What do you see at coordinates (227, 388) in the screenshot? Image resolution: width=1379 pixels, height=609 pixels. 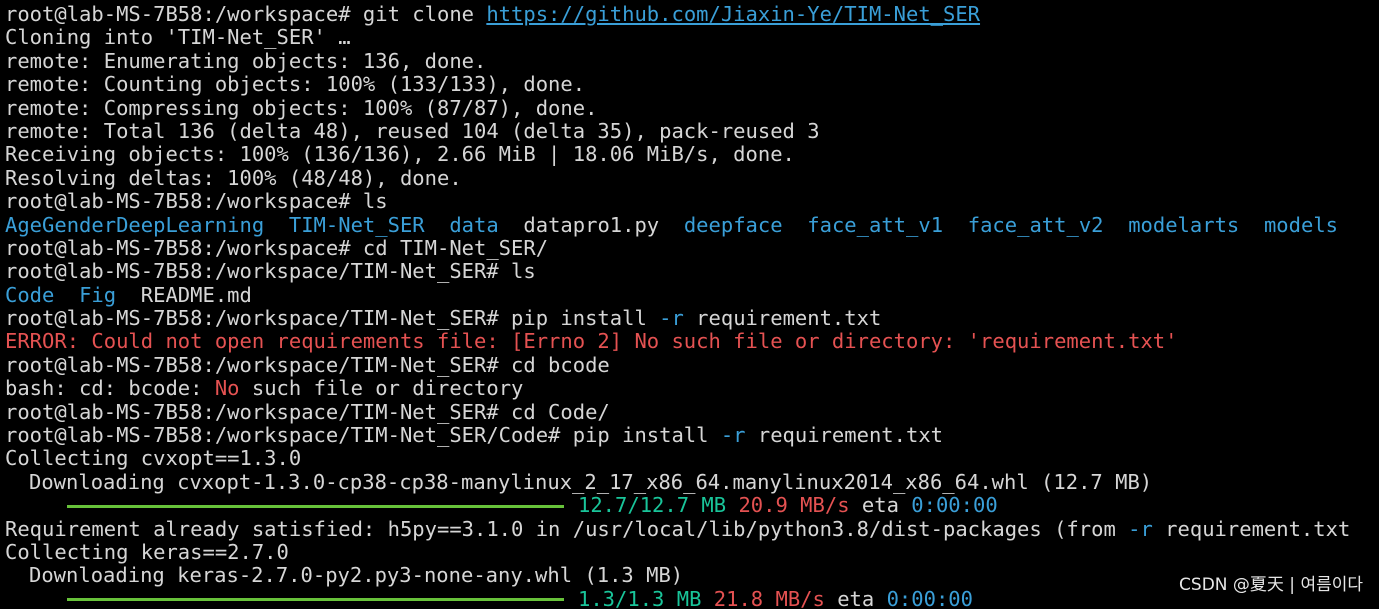 I see `terminal-text: No` at bounding box center [227, 388].